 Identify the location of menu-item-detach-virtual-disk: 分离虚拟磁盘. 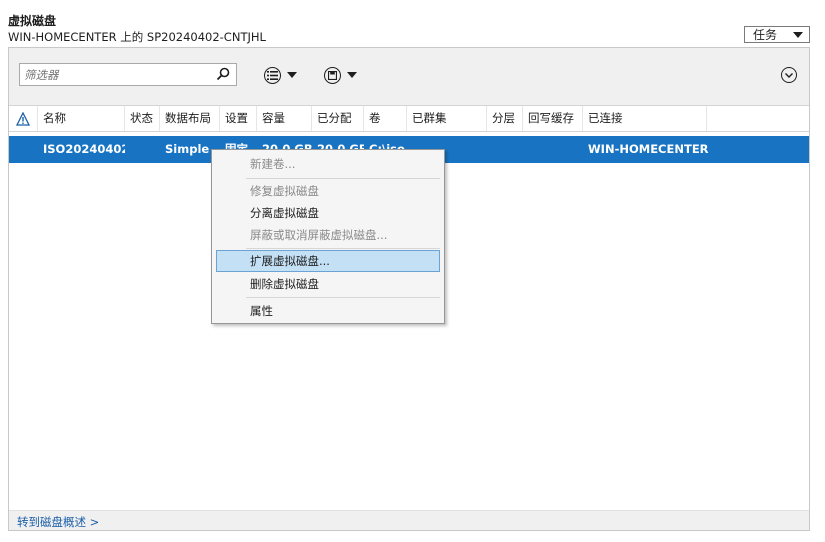
(328, 213).